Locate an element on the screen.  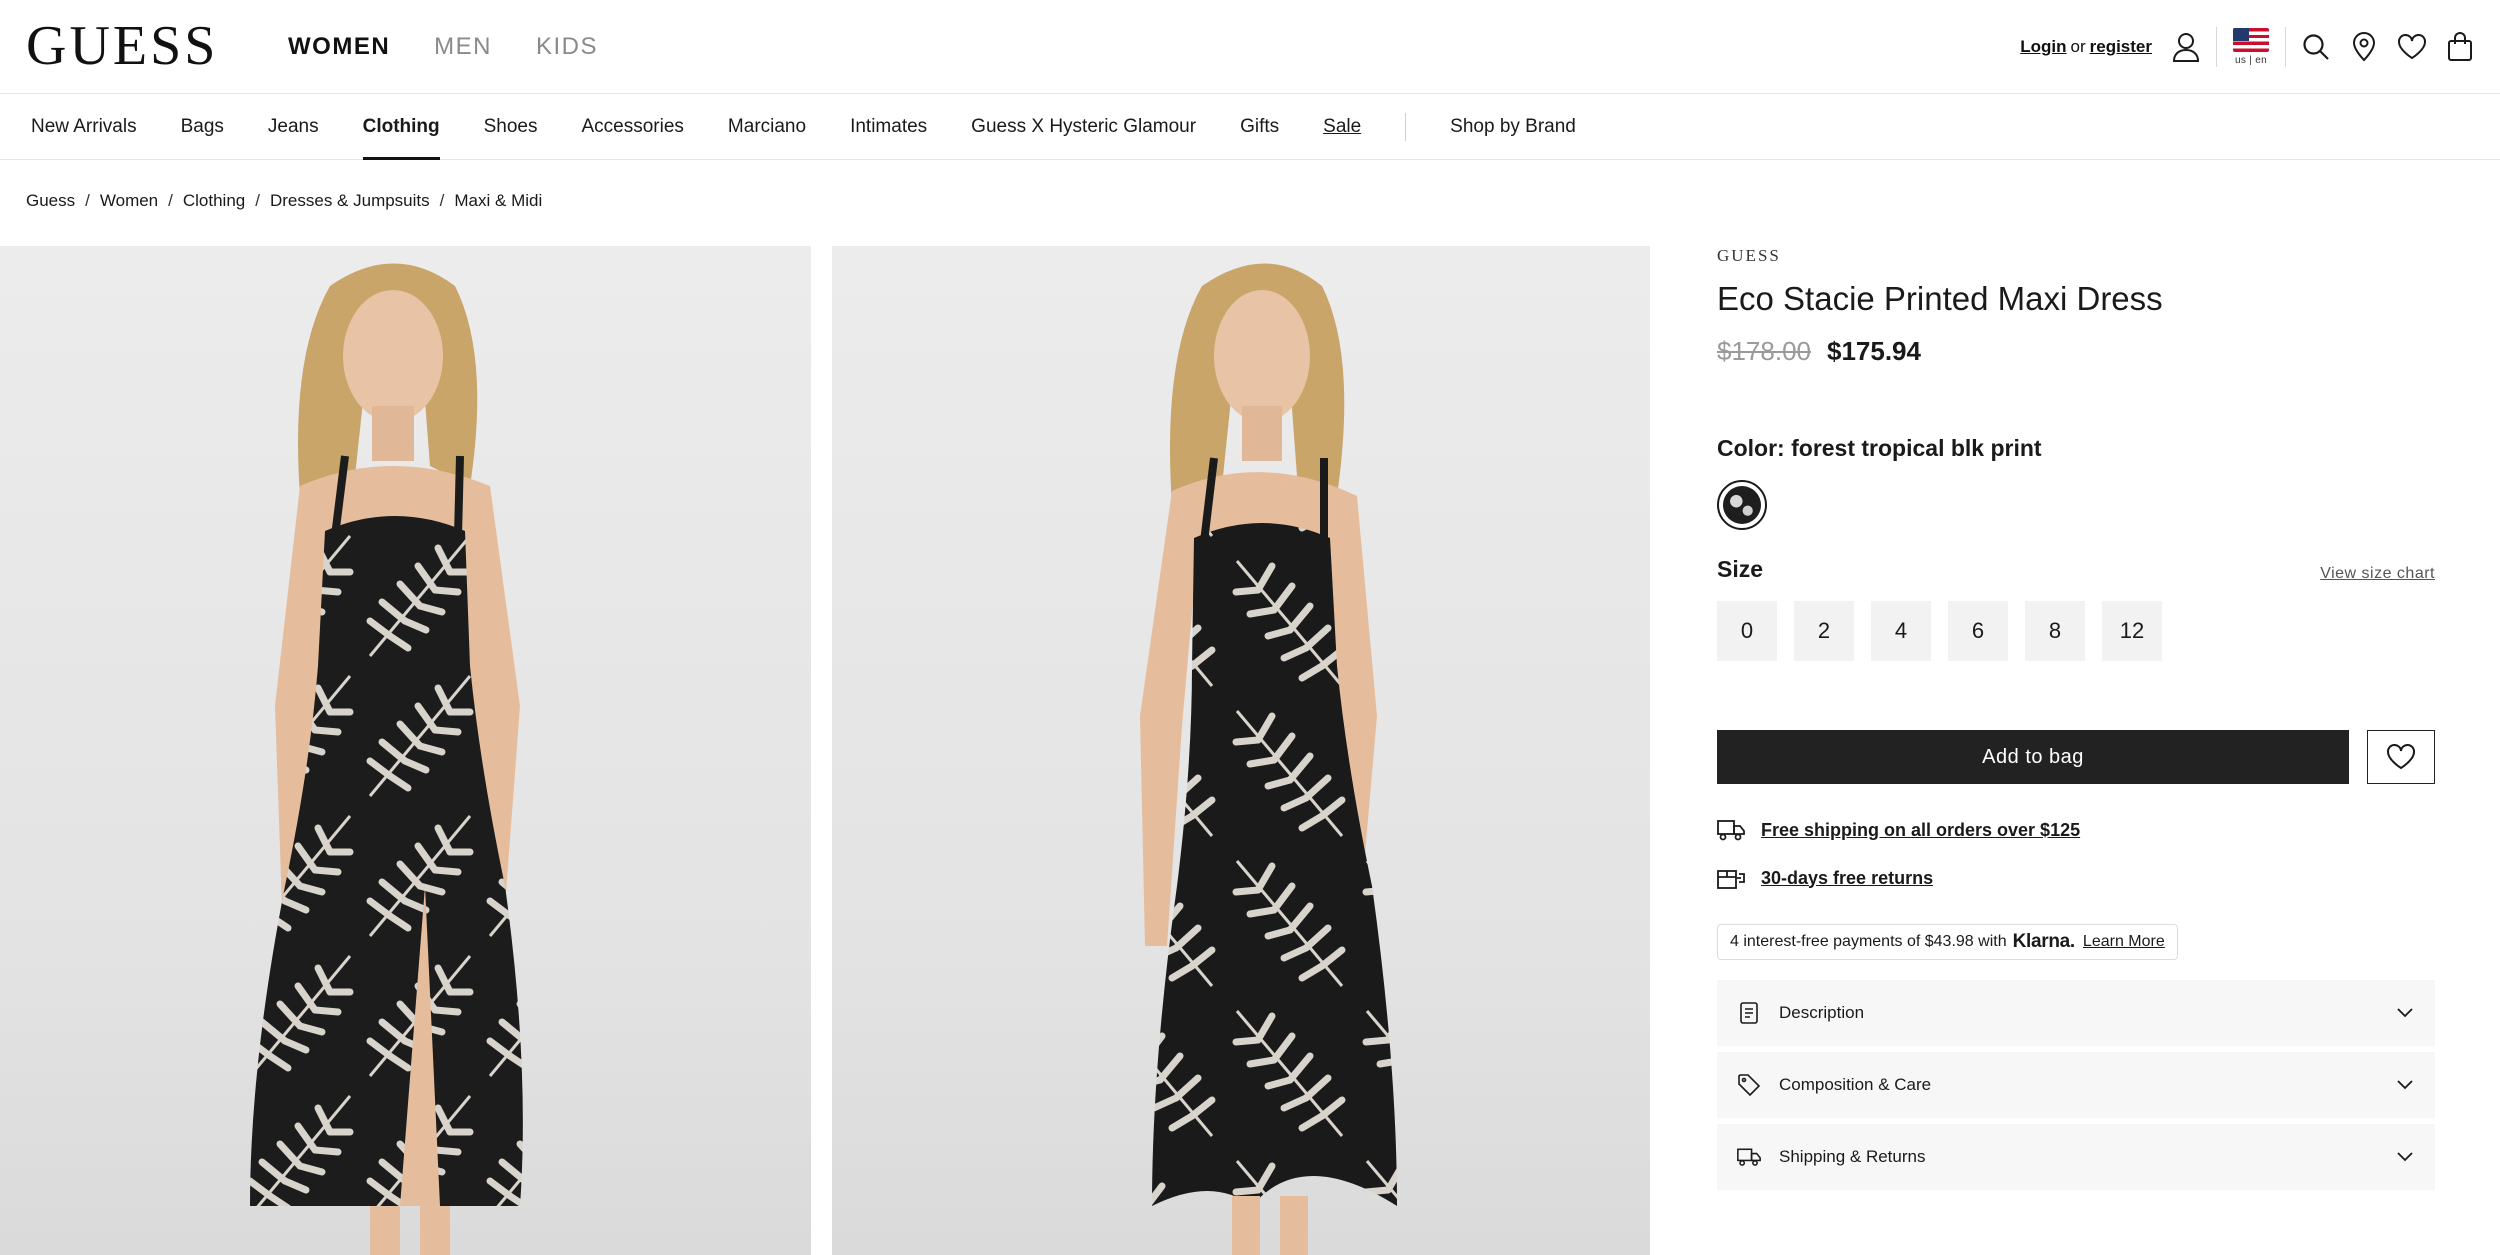
size-option: 8 is located at coordinates (2055, 631).